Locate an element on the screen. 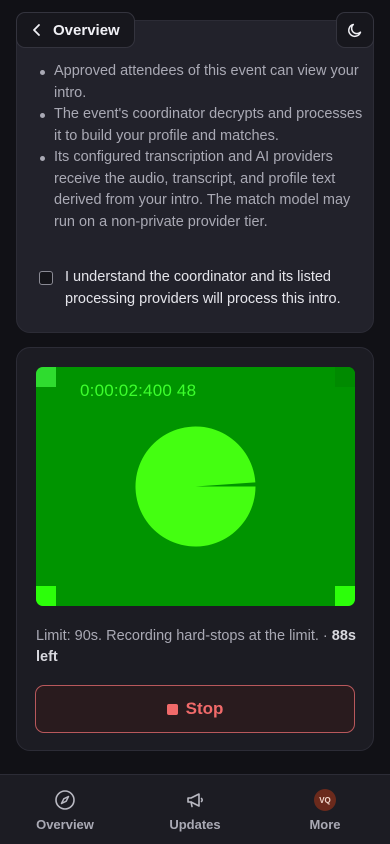  theme-toggle-button is located at coordinates (355, 30).